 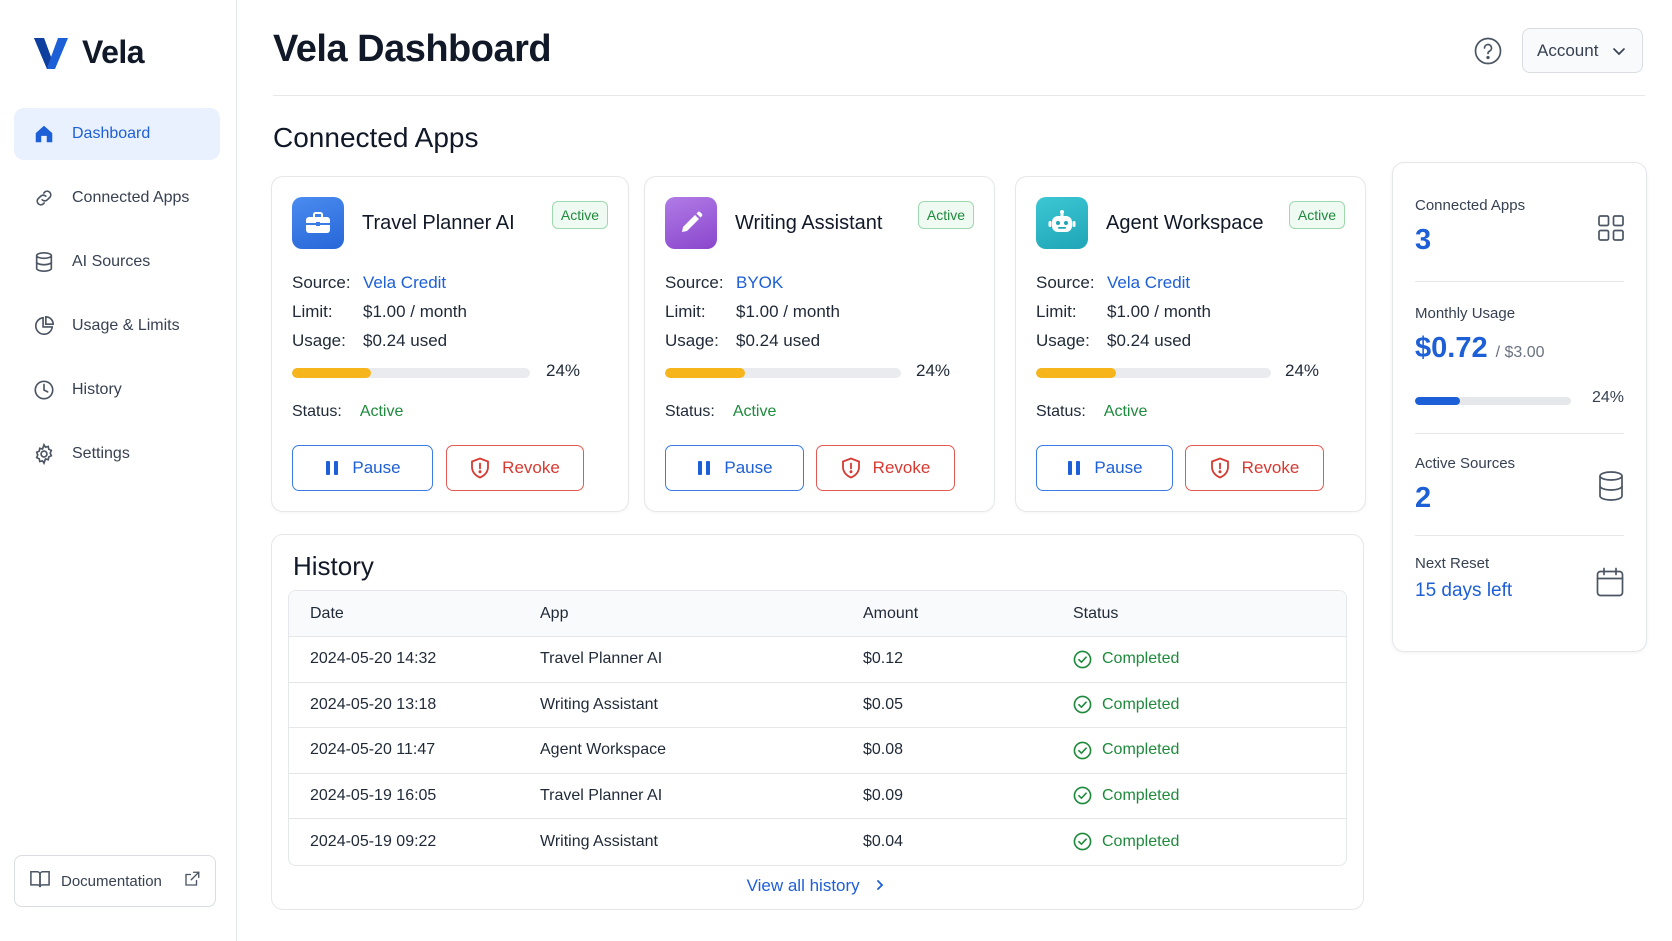 What do you see at coordinates (1619, 51) in the screenshot?
I see `chevron-down-icon` at bounding box center [1619, 51].